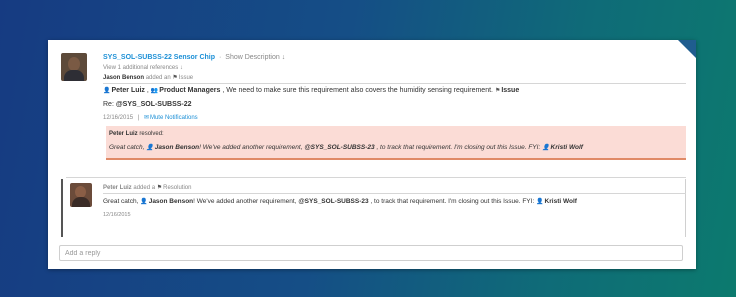 Image resolution: width=736 pixels, height=297 pixels. Describe the element at coordinates (171, 201) in the screenshot. I see `comment-mention-jason: Jason Benson` at that location.